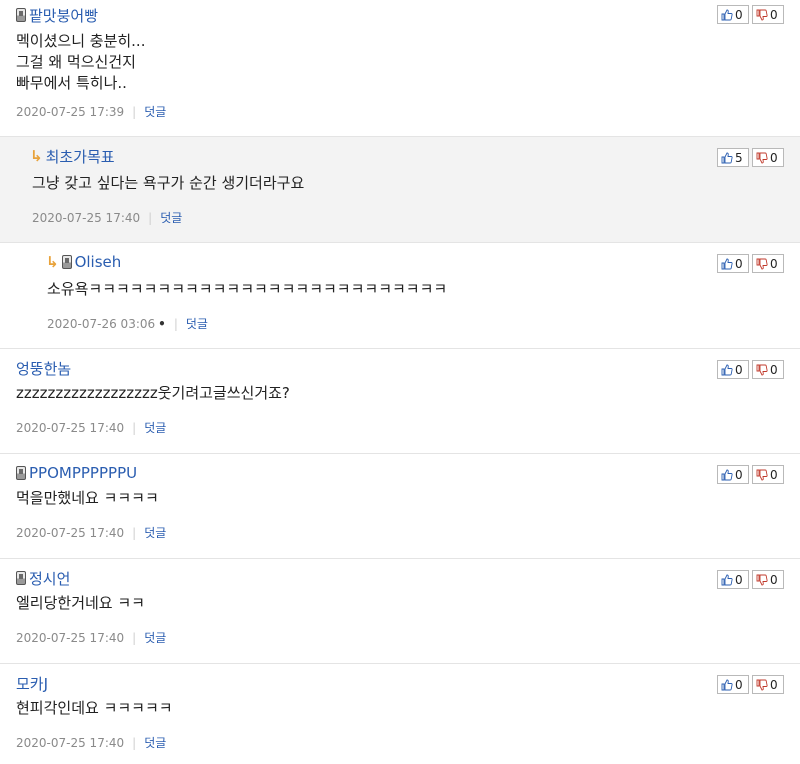  I want to click on comment-text: 소유욕ㅋㅋㅋㅋㅋㅋㅋㅋㅋㅋㅋㅋㅋㅋㅋㅋㅋㅋㅋㅋㅋㅋㅋㅋㅋㅋ, so click(247, 289).